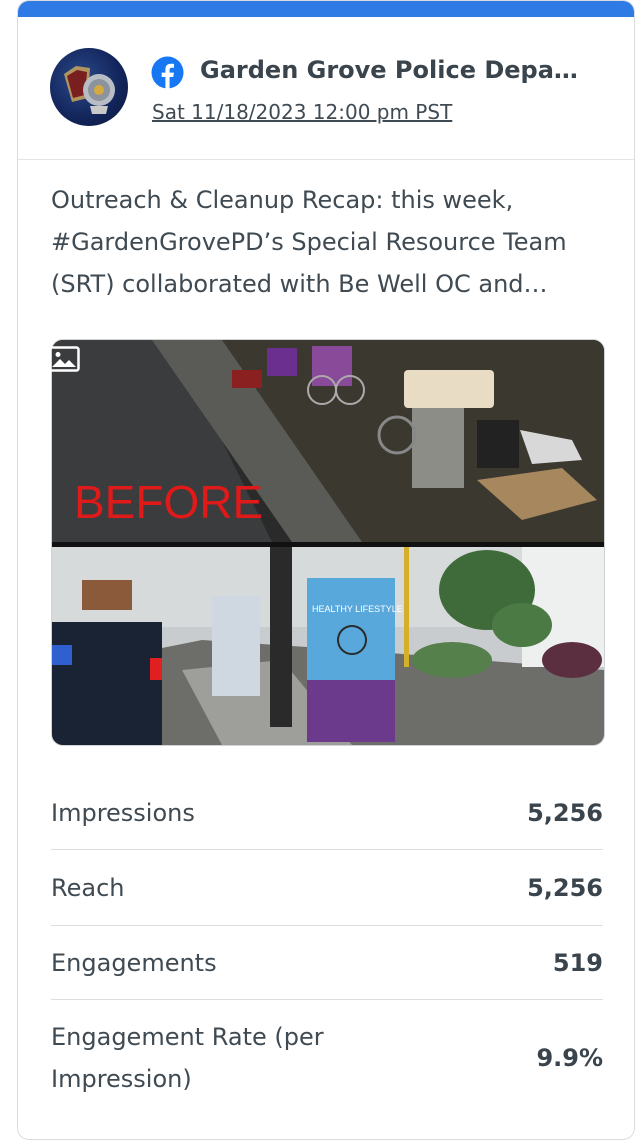  I want to click on stat-label: Engagements, so click(134, 962).